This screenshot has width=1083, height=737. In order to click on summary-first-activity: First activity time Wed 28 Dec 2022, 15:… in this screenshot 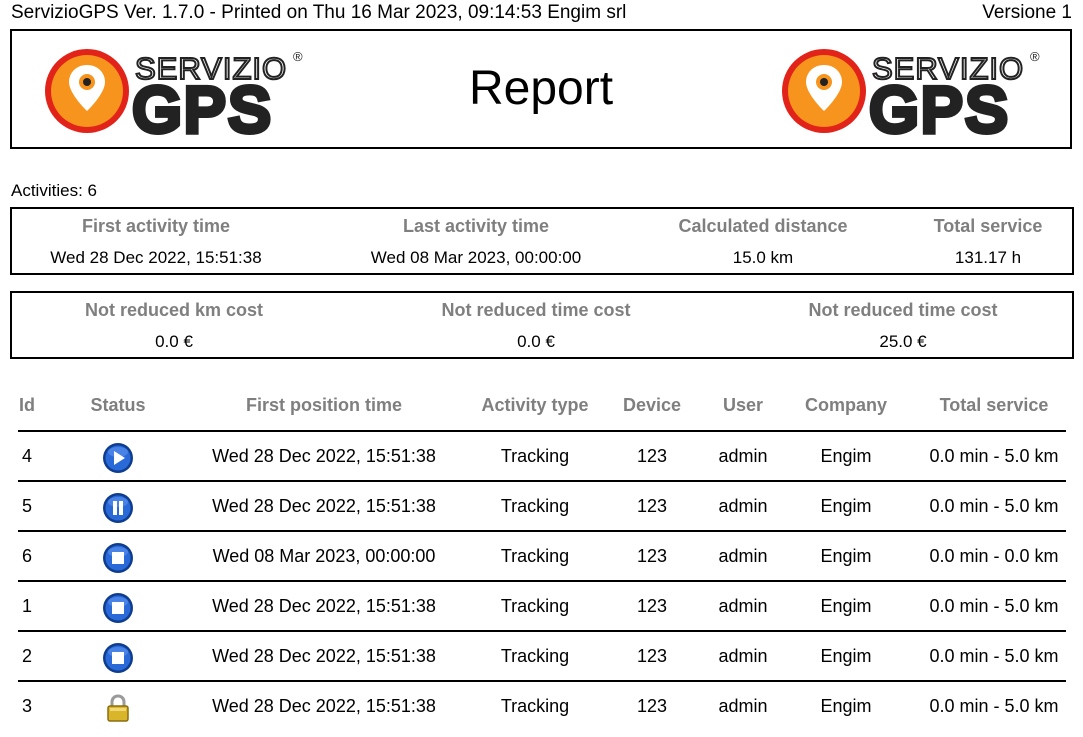, I will do `click(156, 241)`.